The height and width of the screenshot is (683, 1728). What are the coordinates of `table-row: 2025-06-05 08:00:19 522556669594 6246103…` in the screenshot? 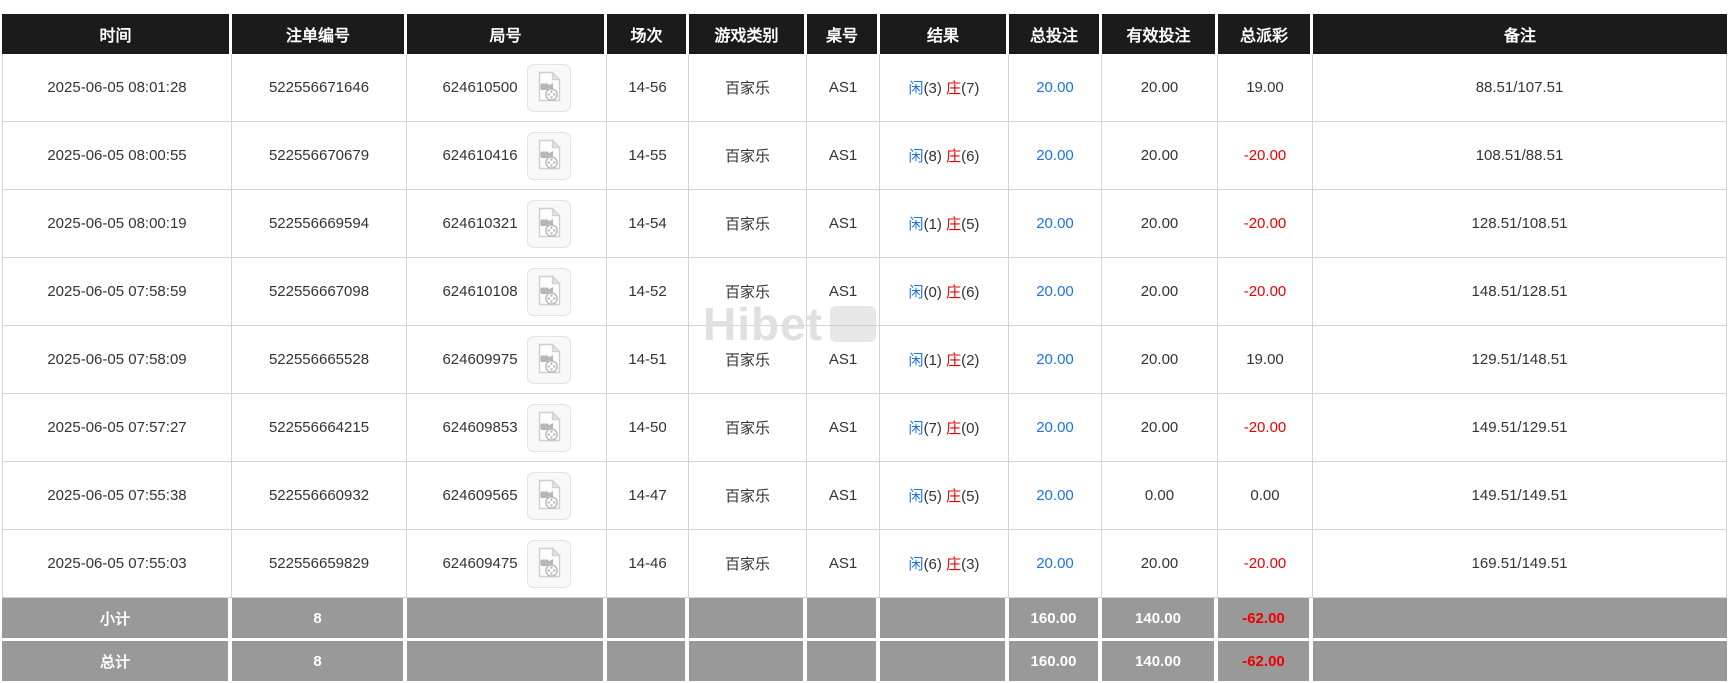 It's located at (864, 224).